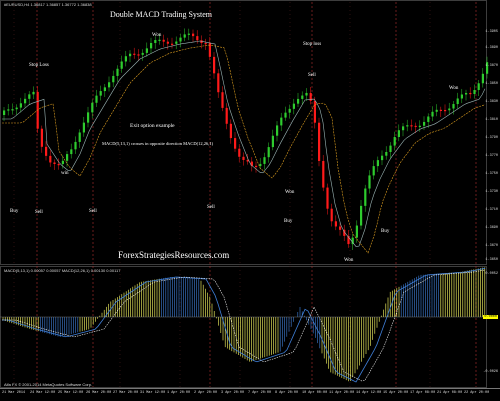 The width and height of the screenshot is (500, 401). What do you see at coordinates (153, 393) in the screenshot?
I see `time-tick: 31 Mar 12:00` at bounding box center [153, 393].